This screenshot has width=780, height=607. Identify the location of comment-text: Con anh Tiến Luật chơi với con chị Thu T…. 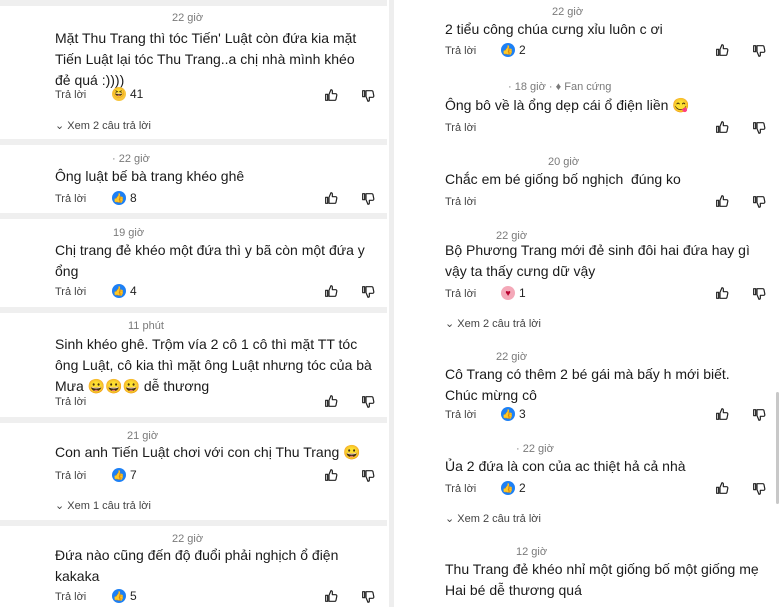
(208, 452).